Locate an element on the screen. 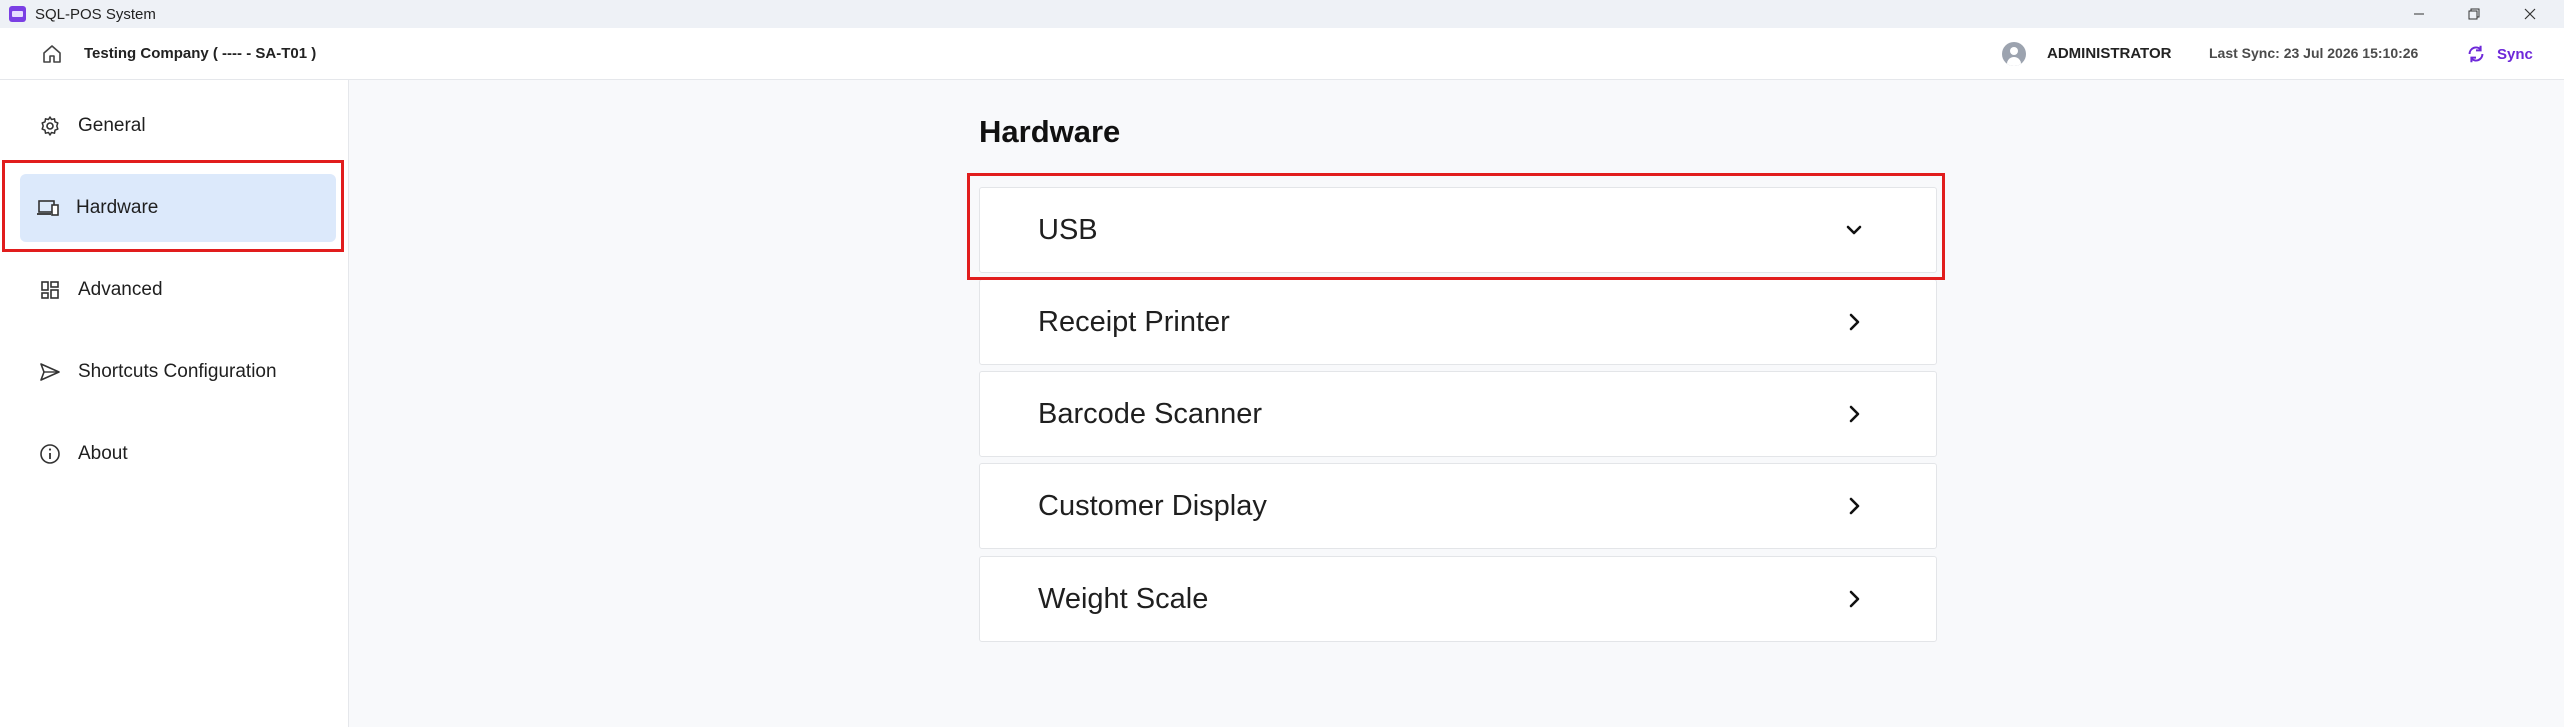  page-title: Hardware is located at coordinates (1050, 131).